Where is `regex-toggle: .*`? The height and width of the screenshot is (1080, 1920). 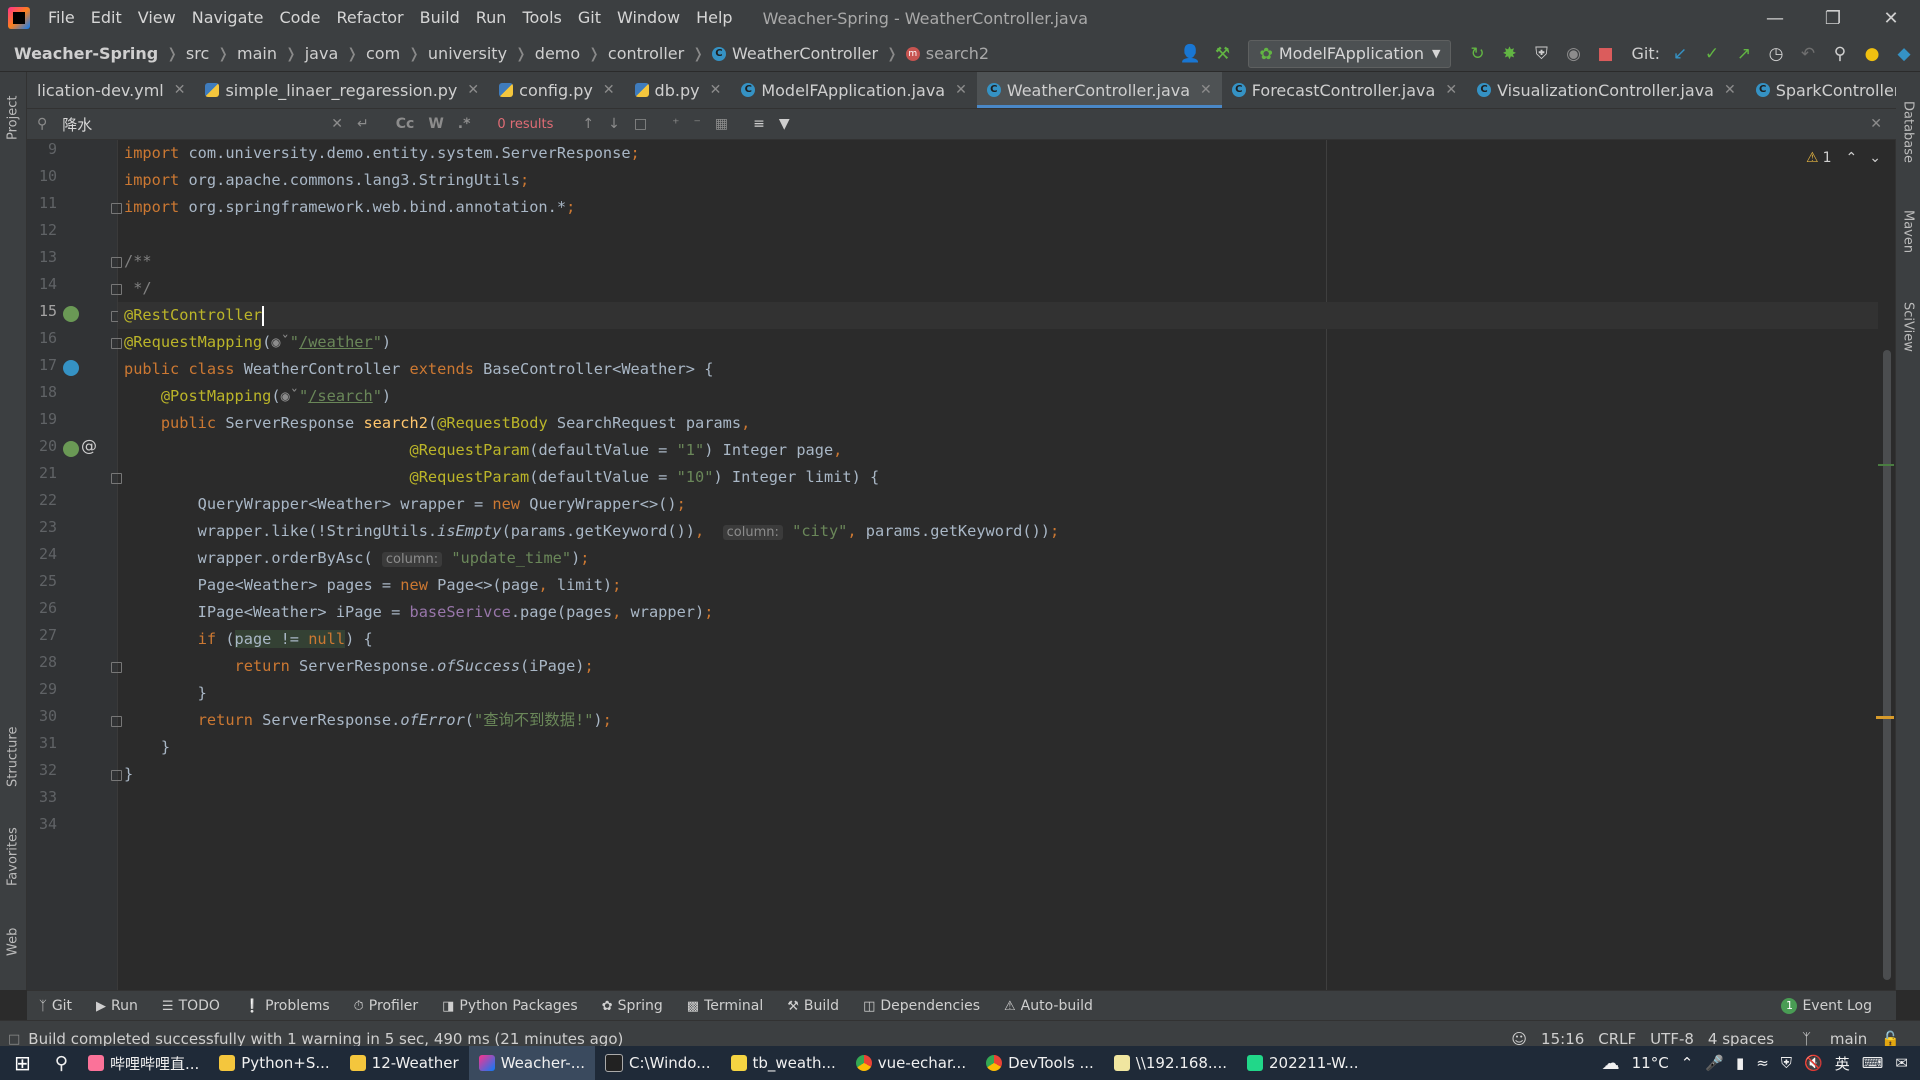
regex-toggle: .* is located at coordinates (464, 124).